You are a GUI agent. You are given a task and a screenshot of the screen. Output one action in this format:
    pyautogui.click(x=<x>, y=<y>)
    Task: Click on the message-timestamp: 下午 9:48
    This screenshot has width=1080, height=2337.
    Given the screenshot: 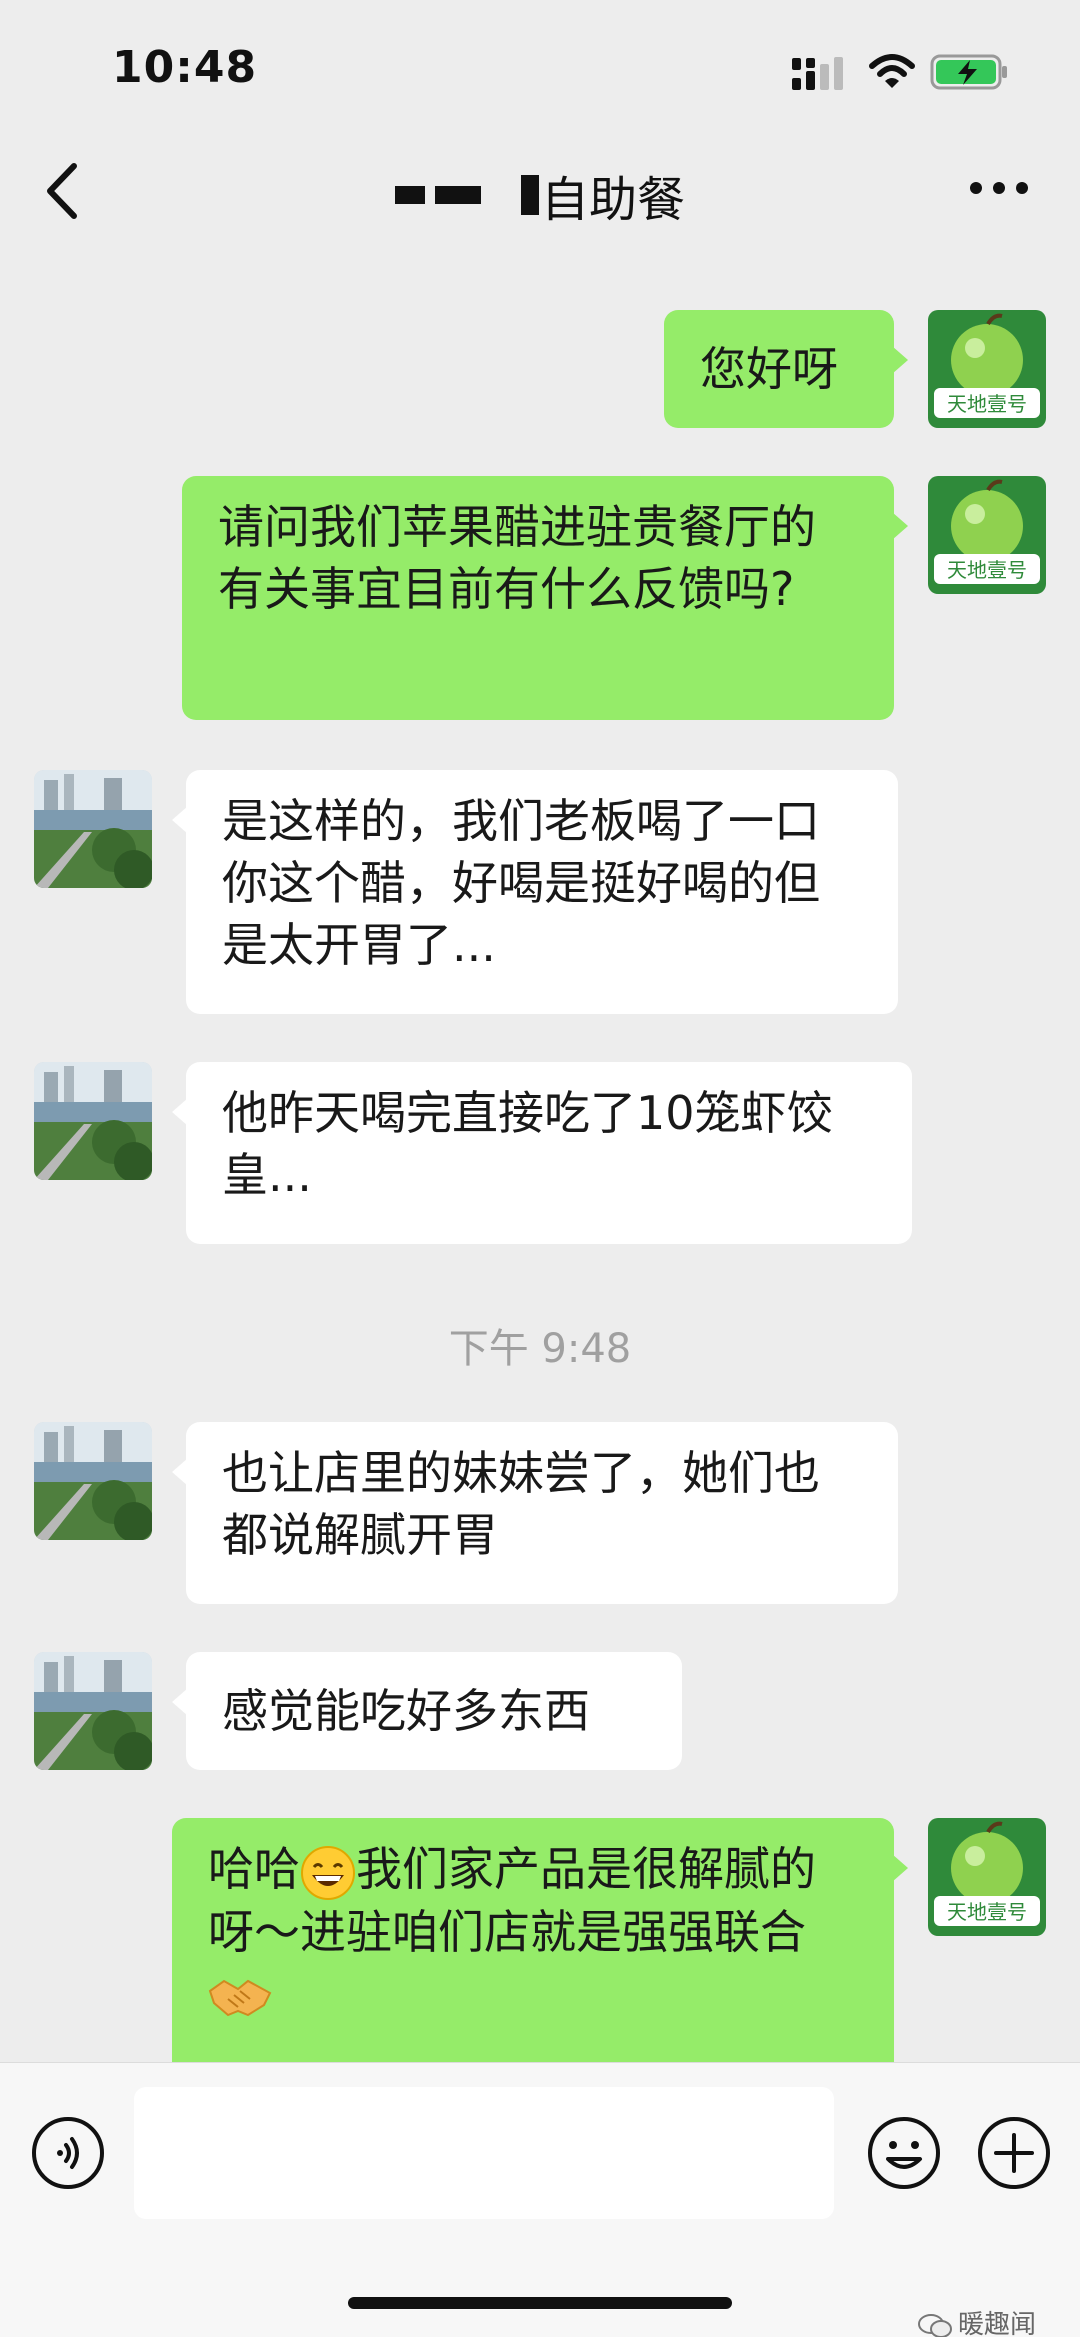 What is the action you would take?
    pyautogui.click(x=540, y=1349)
    